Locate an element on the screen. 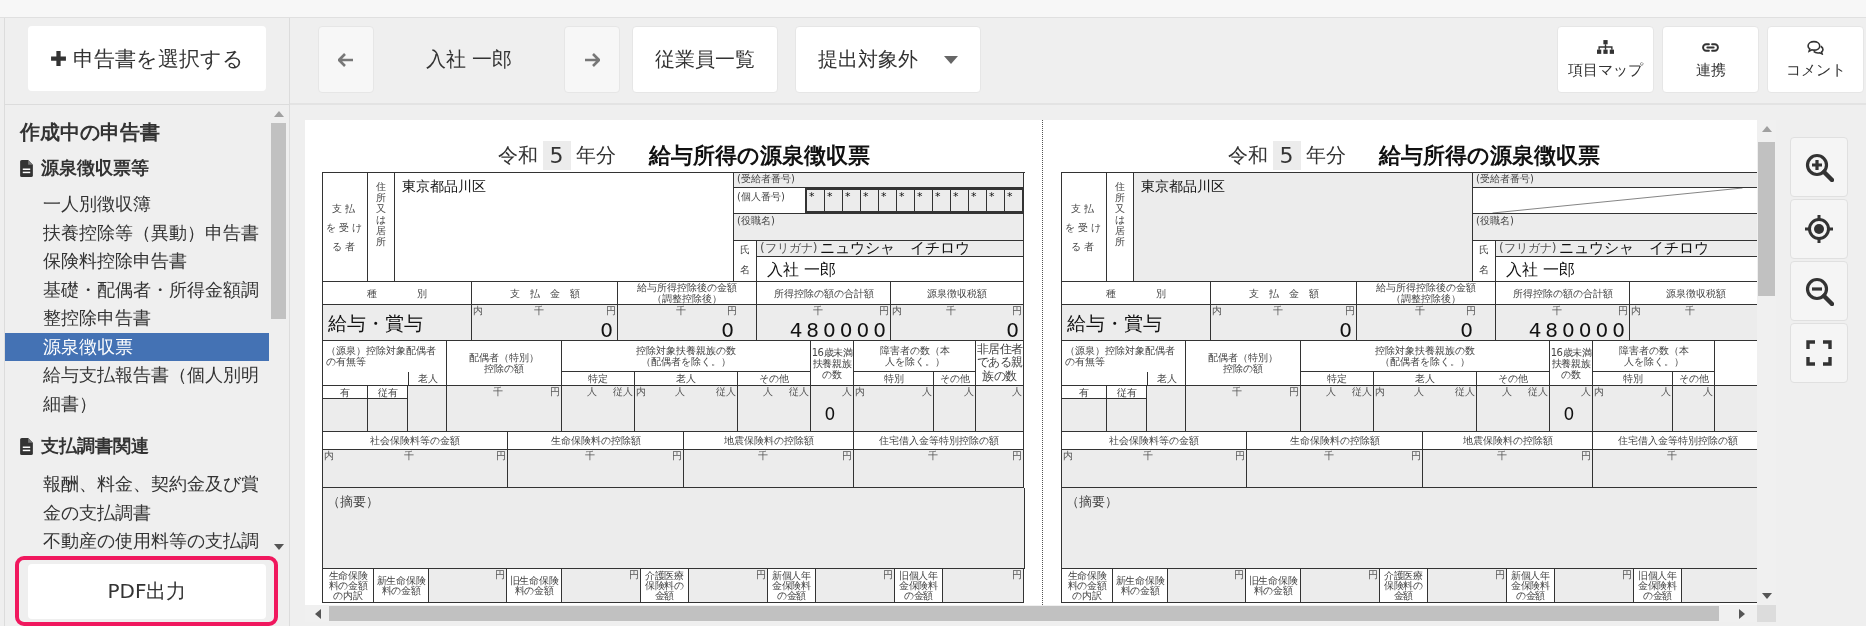 This screenshot has height=626, width=1866. nav-item: 基礎・配偶者・所得金額調整控除申告書 is located at coordinates (137, 304).